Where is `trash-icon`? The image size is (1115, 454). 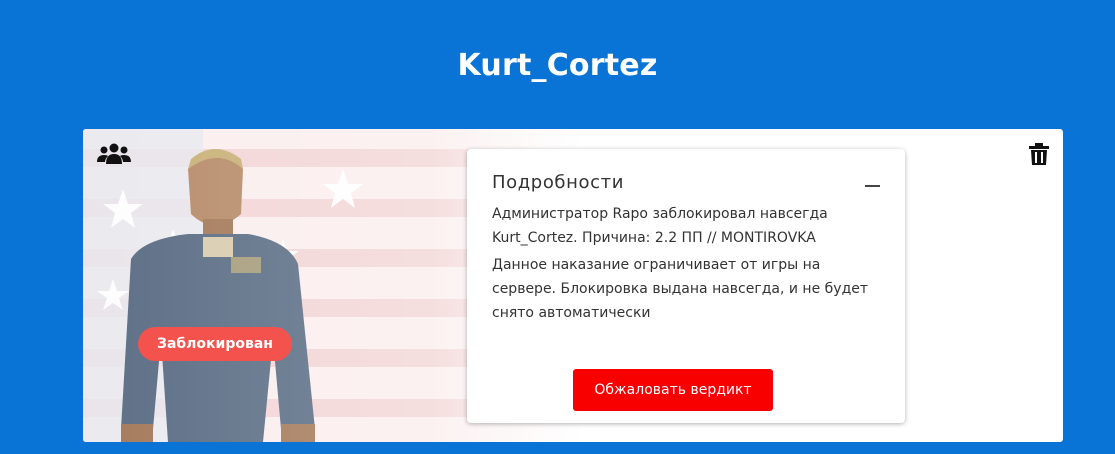
trash-icon is located at coordinates (1039, 154).